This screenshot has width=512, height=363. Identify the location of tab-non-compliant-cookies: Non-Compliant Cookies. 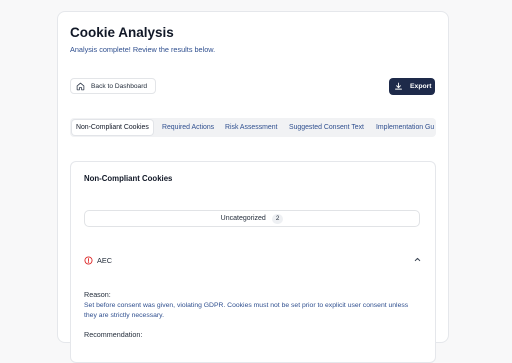
(112, 127).